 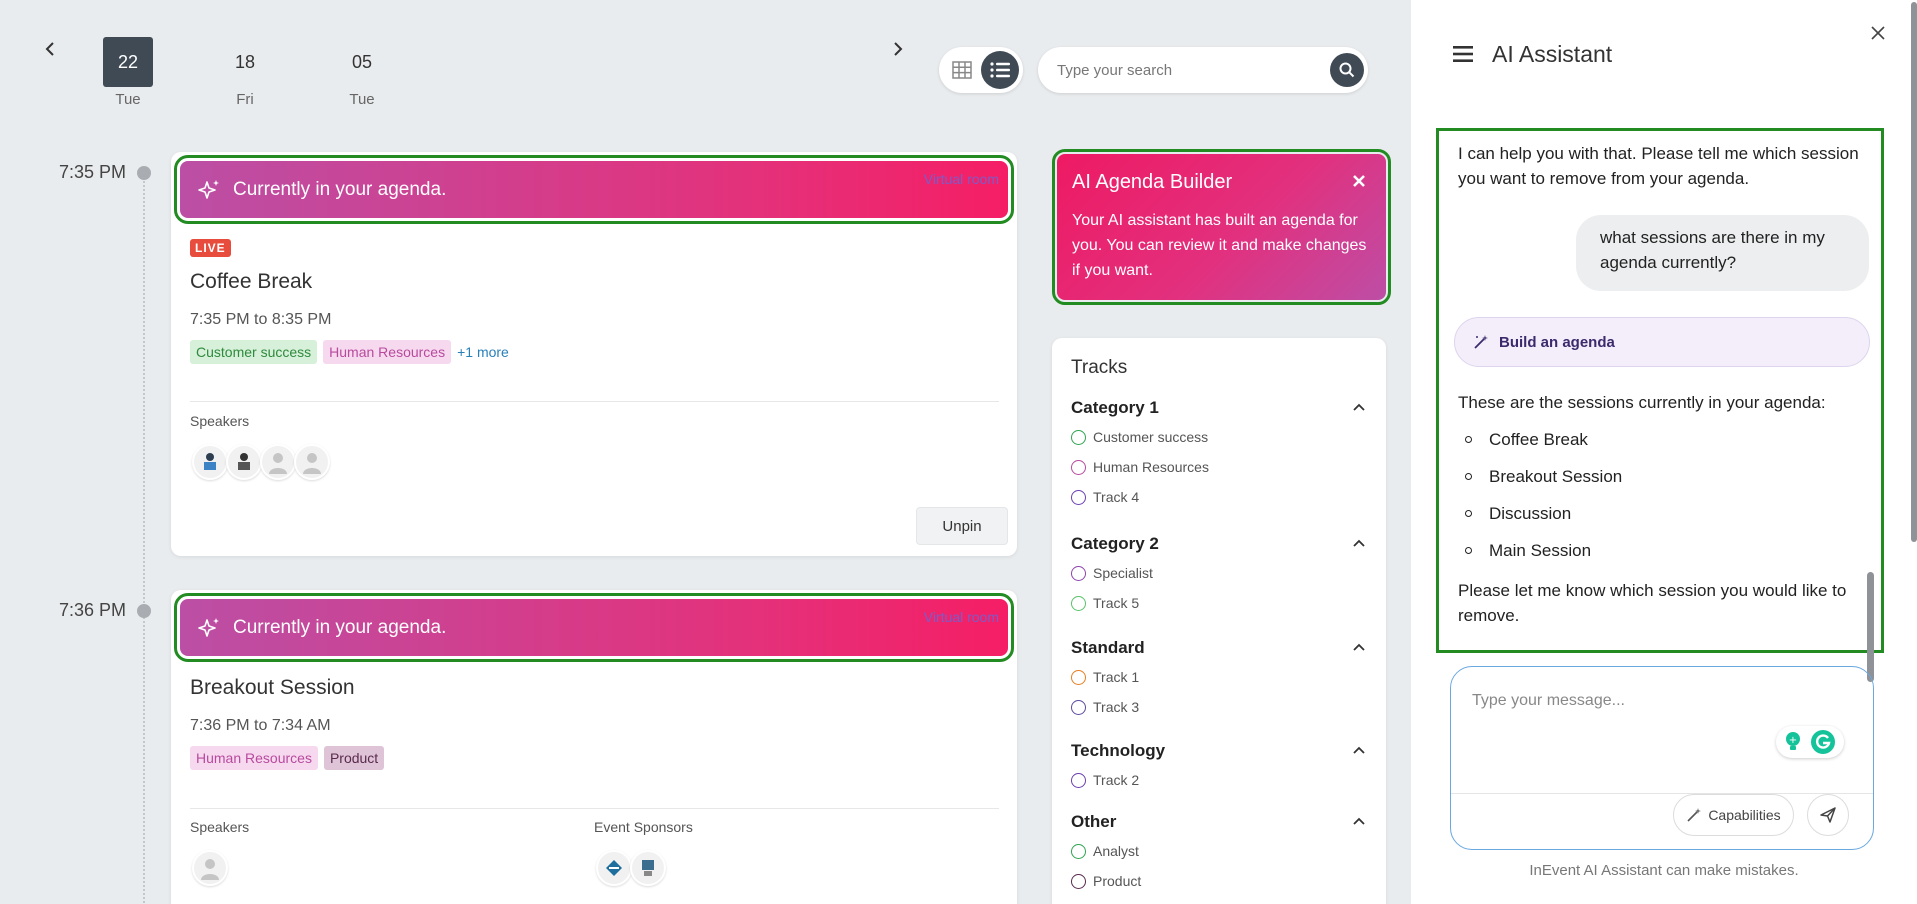 I want to click on list-item: Breakout Session, so click(x=1543, y=485).